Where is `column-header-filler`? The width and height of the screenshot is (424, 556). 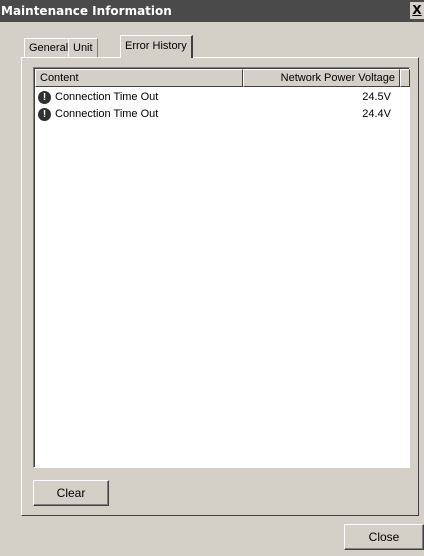 column-header-filler is located at coordinates (405, 78).